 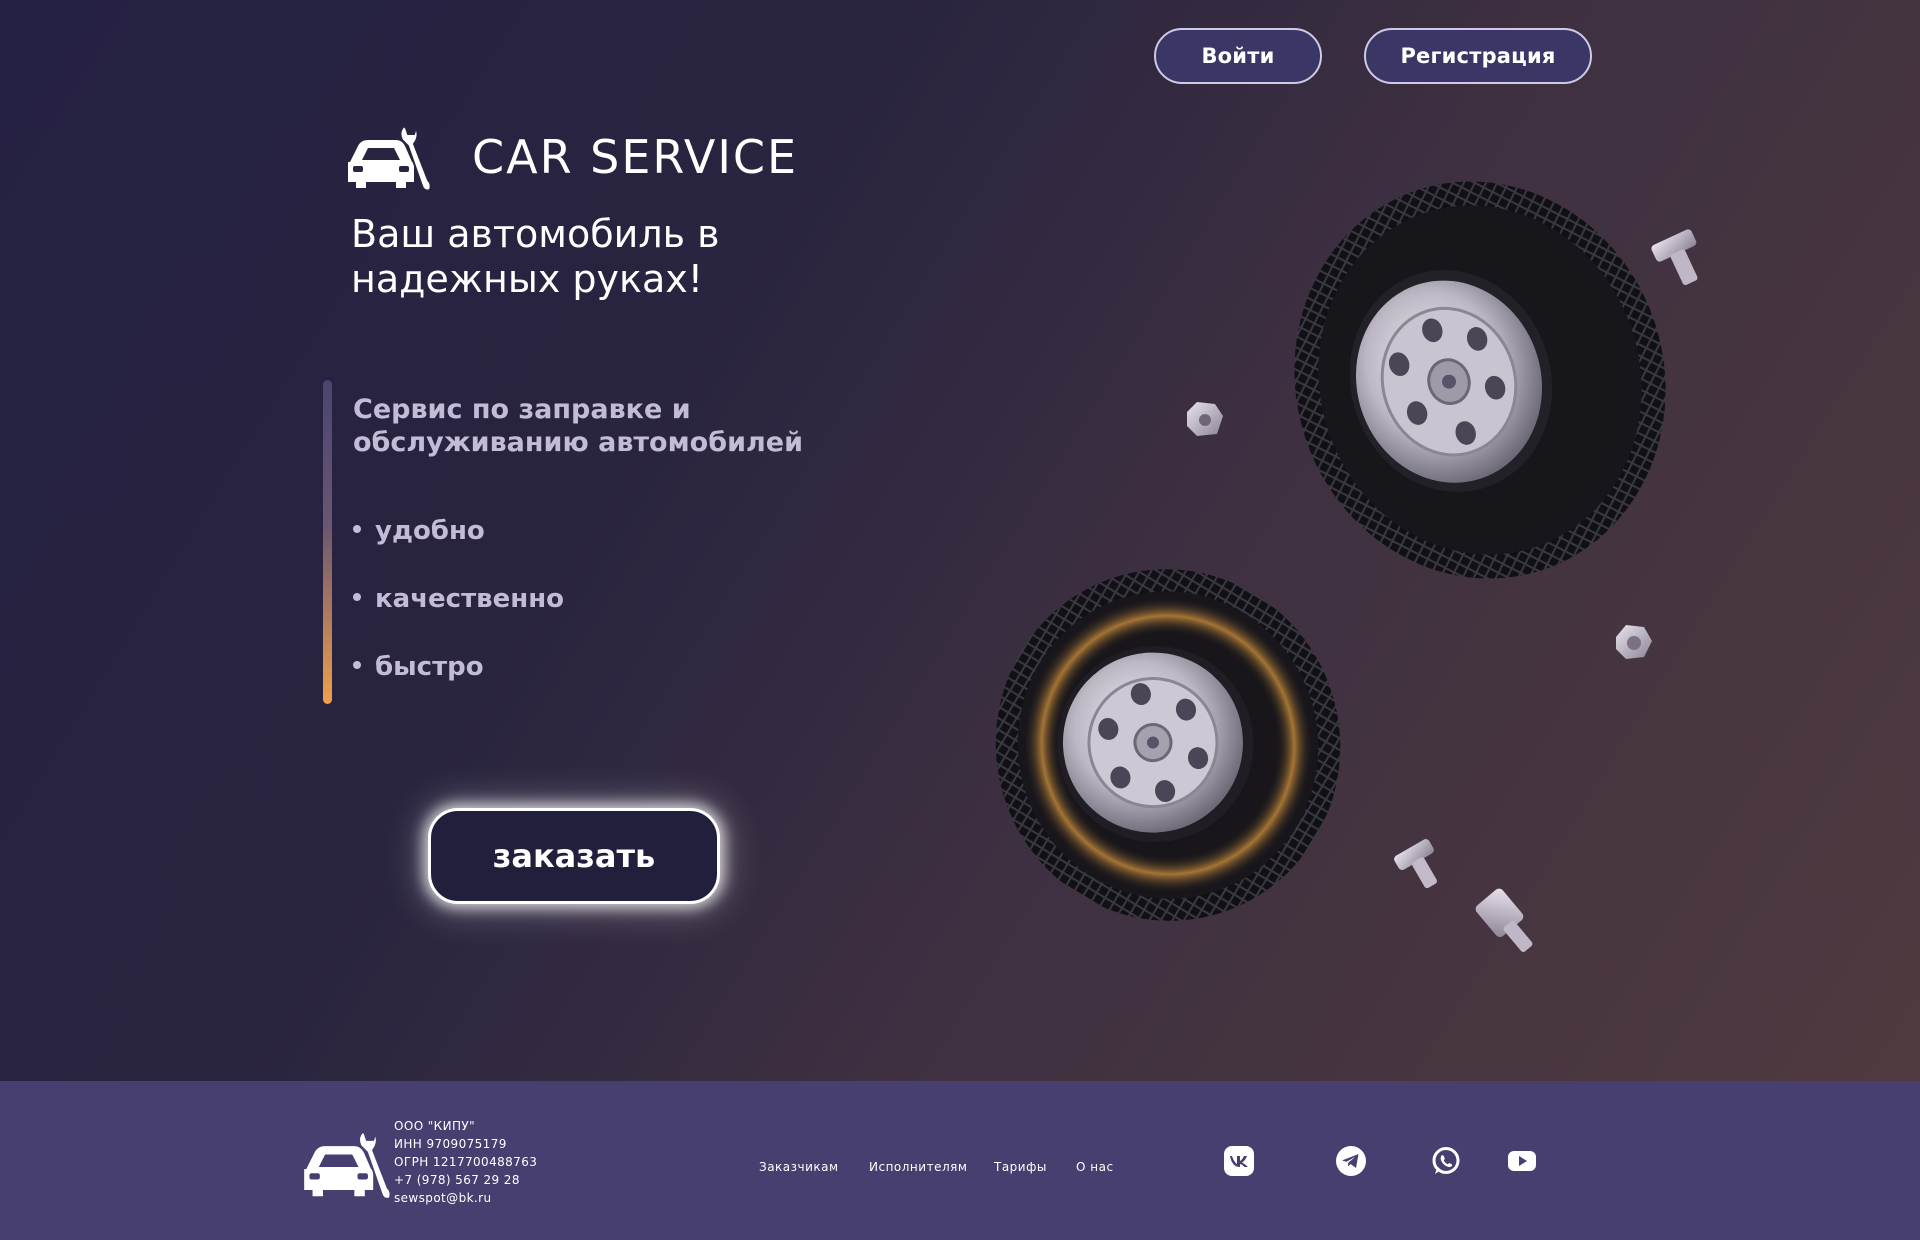 What do you see at coordinates (327, 542) in the screenshot?
I see `accent-bar` at bounding box center [327, 542].